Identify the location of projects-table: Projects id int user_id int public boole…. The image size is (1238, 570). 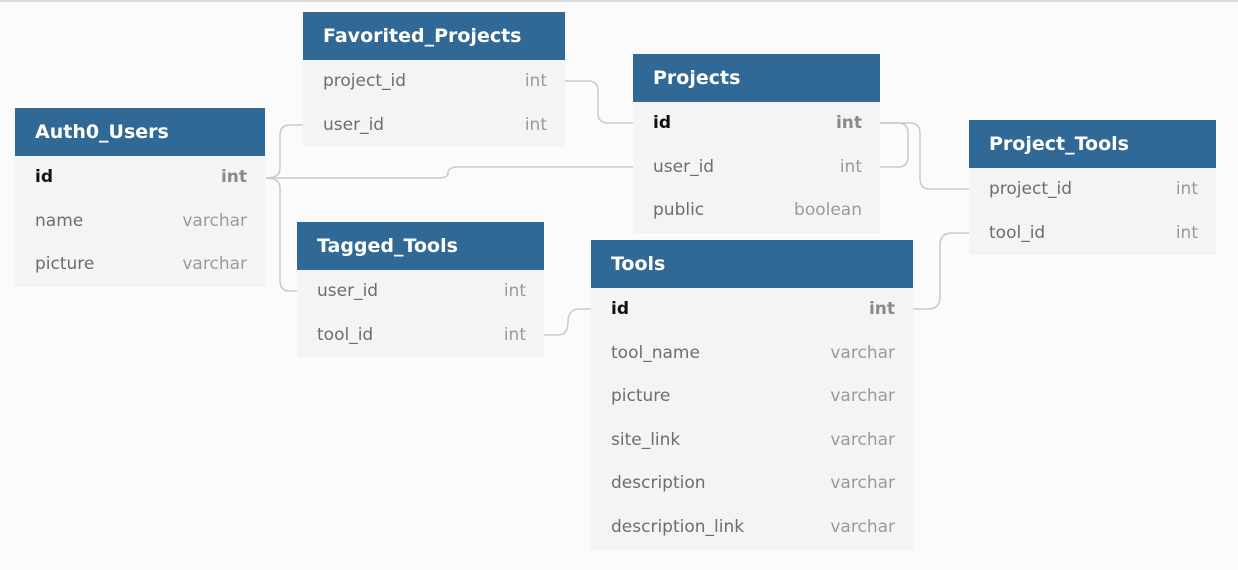
(756, 143).